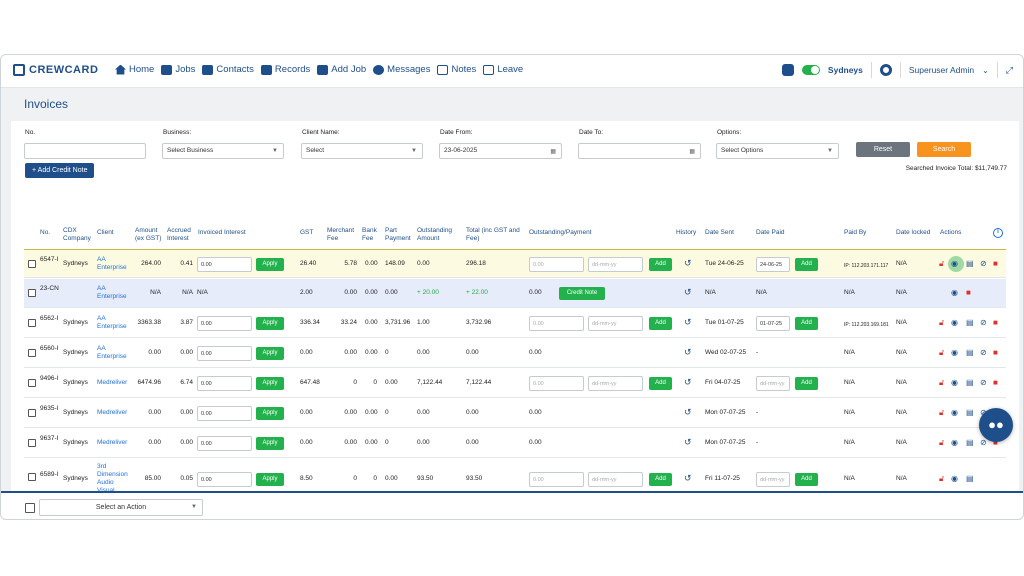 This screenshot has width=1024, height=576. What do you see at coordinates (60, 170) in the screenshot?
I see `add-credit-note-button: + Add Credit Note` at bounding box center [60, 170].